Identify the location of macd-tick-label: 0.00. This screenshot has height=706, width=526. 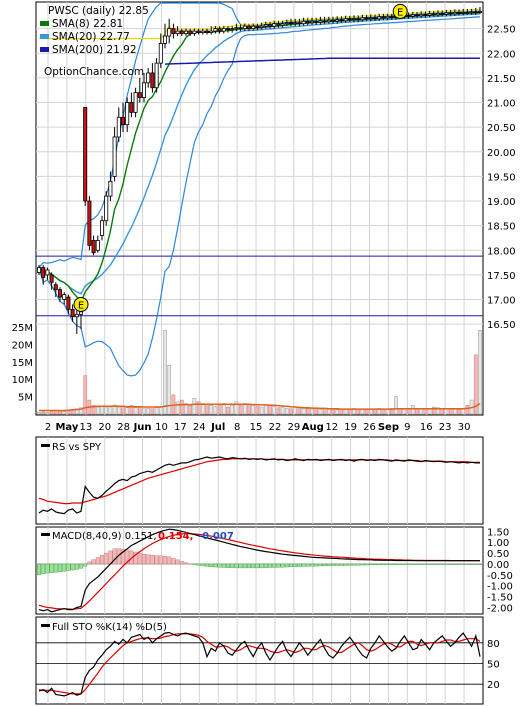
(498, 565).